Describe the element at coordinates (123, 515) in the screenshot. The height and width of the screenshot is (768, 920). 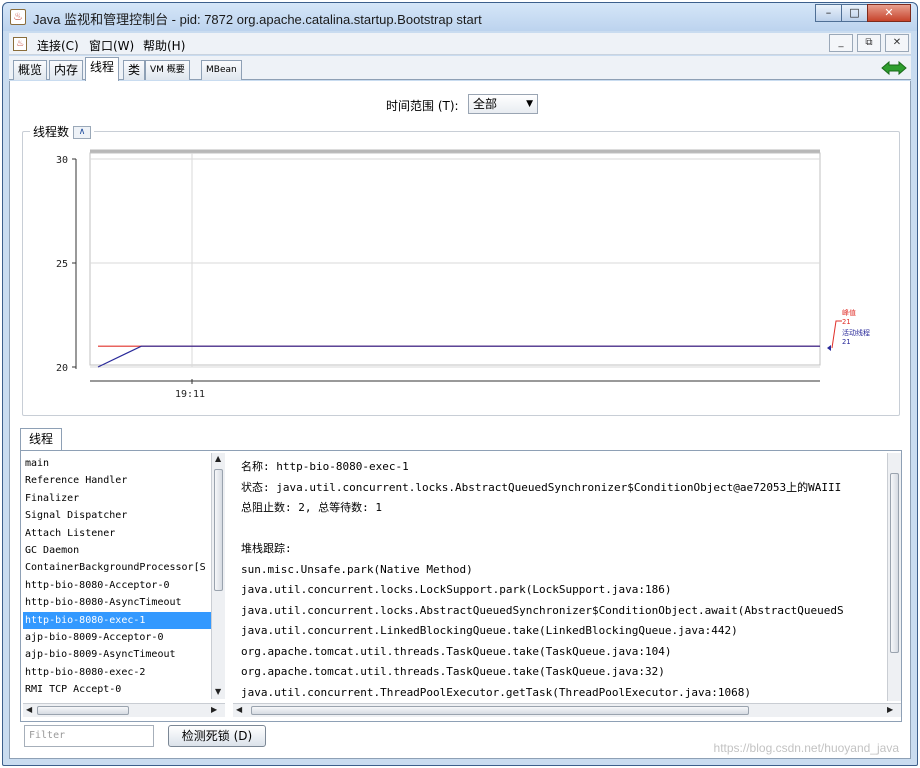
I see `thread-list-item: Signal Dispatcher` at that location.